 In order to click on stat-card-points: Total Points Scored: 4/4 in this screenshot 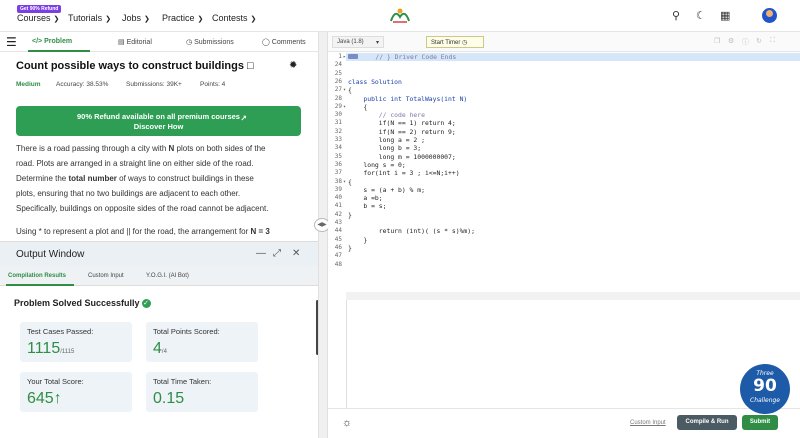, I will do `click(202, 342)`.